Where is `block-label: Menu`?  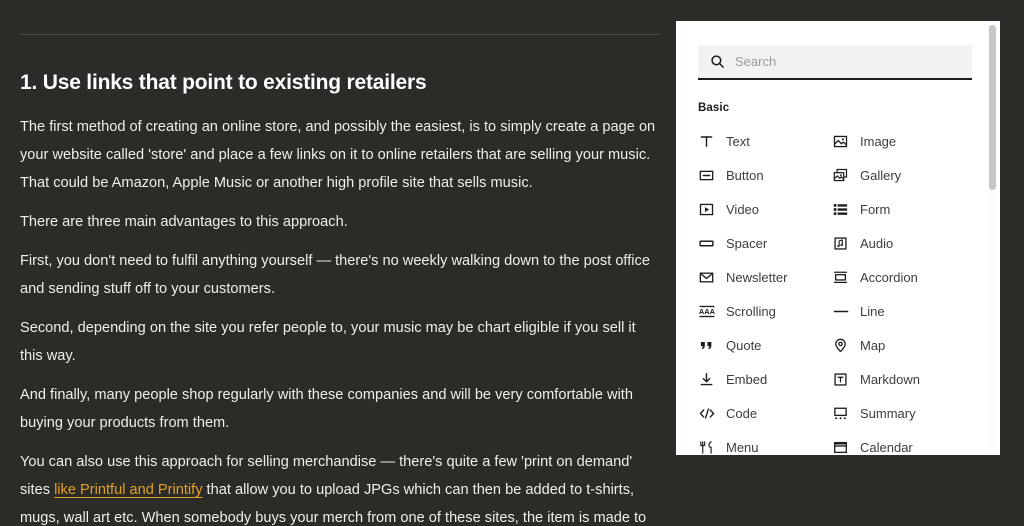
block-label: Menu is located at coordinates (742, 447).